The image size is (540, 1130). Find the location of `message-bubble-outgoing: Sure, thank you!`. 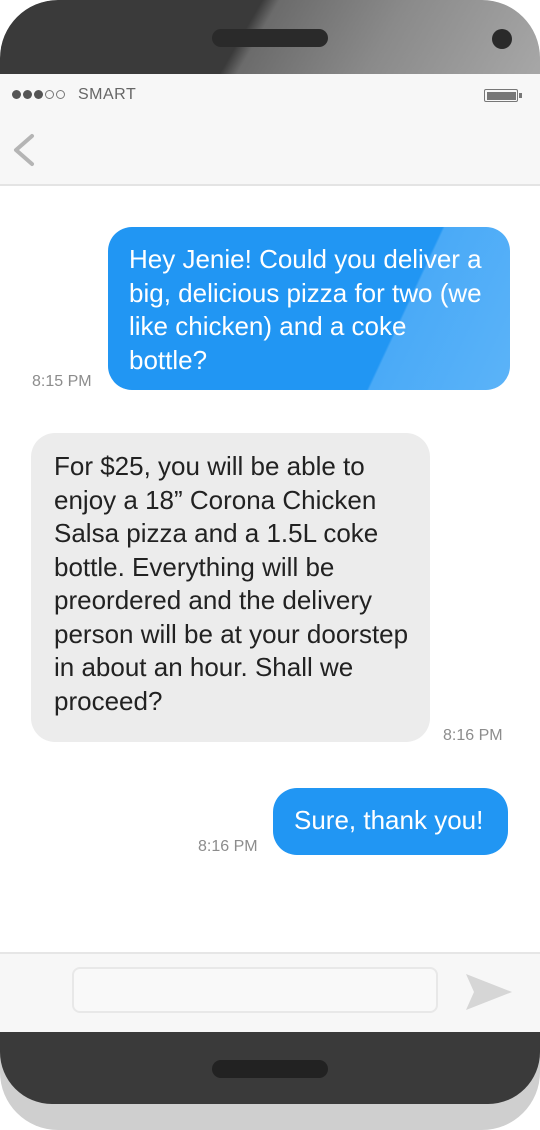

message-bubble-outgoing: Sure, thank you! is located at coordinates (390, 821).